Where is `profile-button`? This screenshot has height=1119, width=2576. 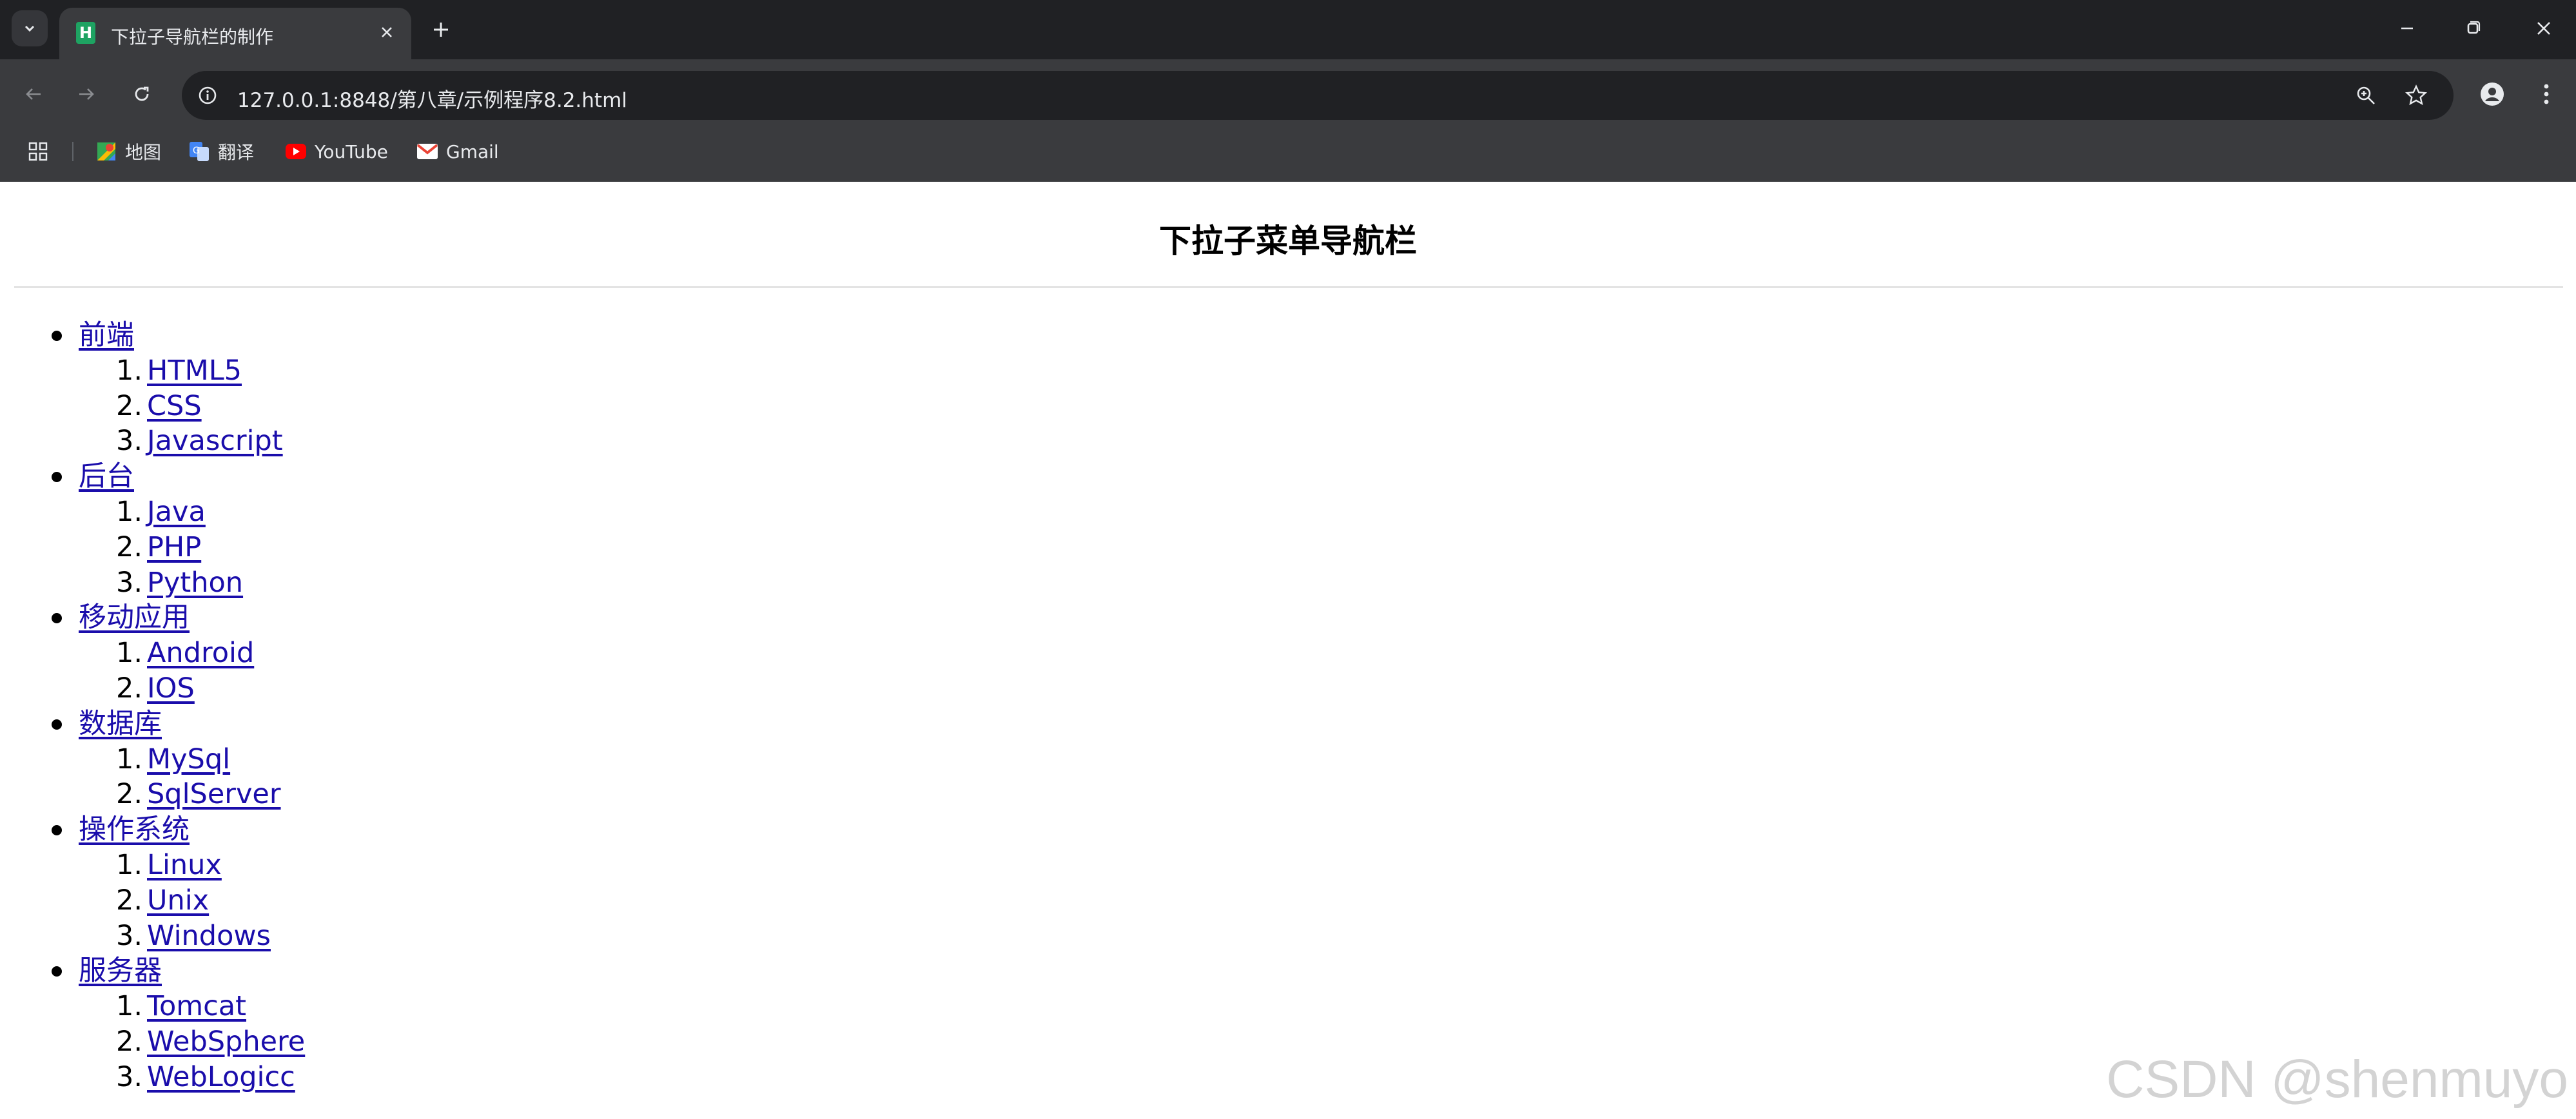
profile-button is located at coordinates (2492, 95).